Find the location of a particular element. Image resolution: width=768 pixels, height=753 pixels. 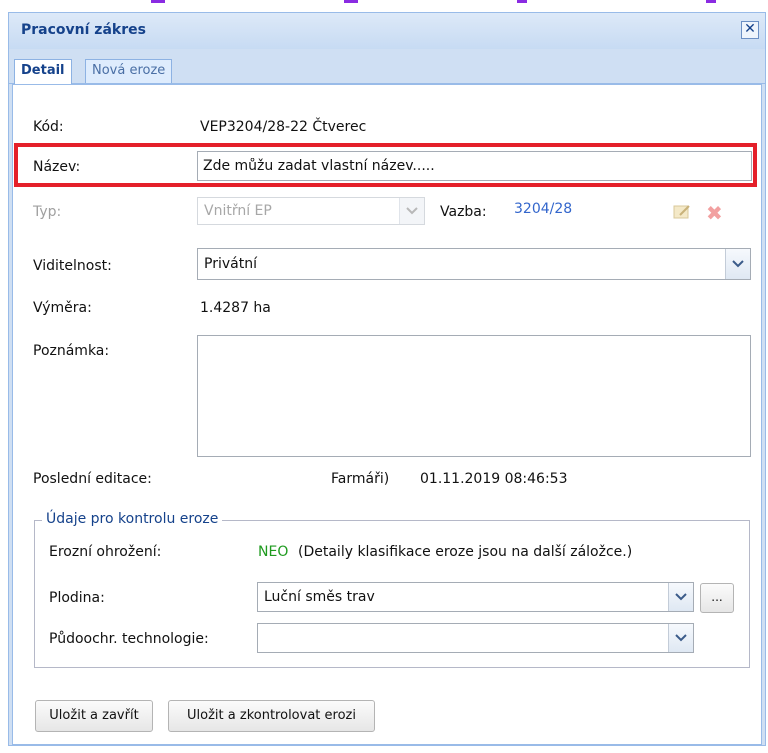

save-check-button: Uložit a zkontrolovat erozi is located at coordinates (271, 716).